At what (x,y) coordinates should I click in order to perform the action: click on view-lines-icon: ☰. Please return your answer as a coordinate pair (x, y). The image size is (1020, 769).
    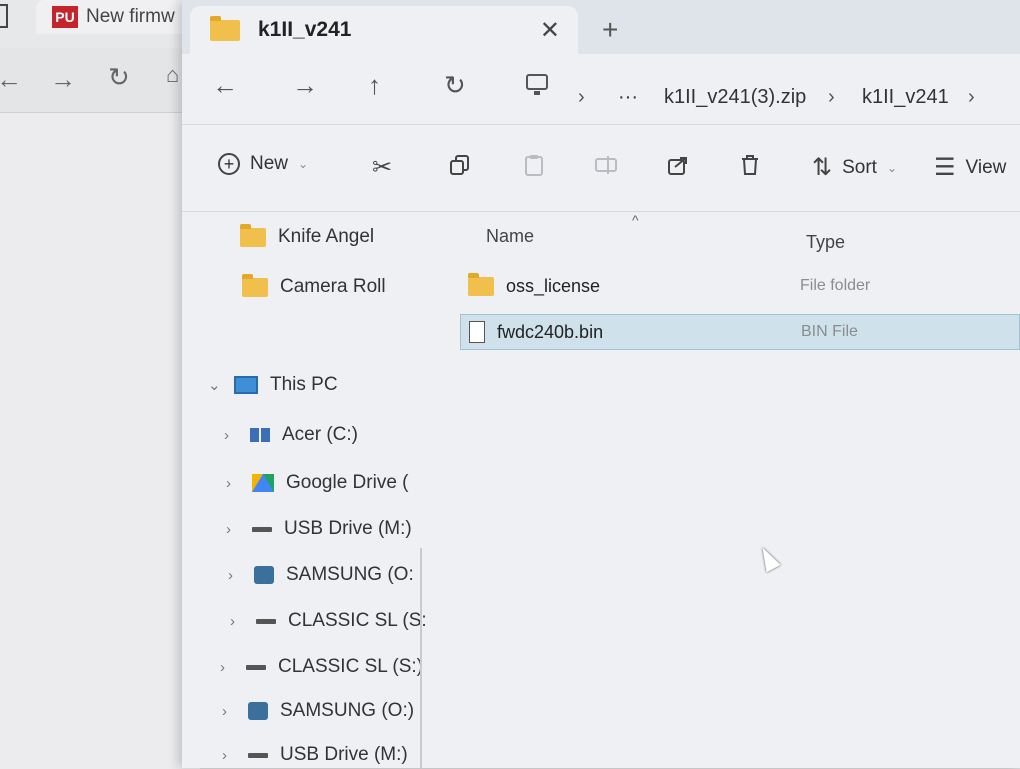
    Looking at the image, I should click on (945, 167).